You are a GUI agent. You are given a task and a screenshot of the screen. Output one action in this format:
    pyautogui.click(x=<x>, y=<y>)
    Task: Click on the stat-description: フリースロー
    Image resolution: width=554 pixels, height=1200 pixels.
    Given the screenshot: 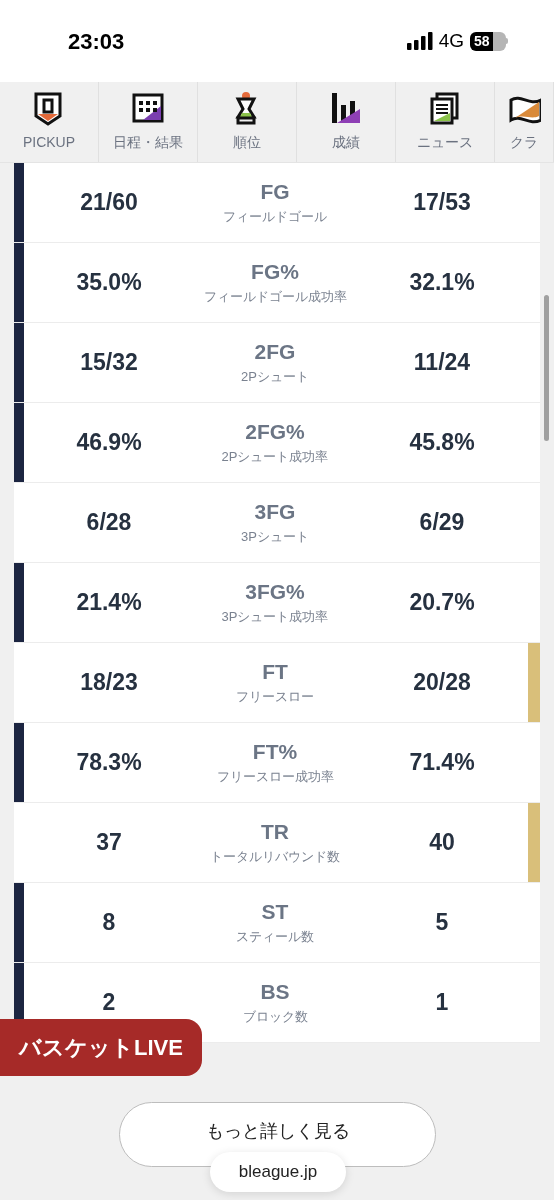 What is the action you would take?
    pyautogui.click(x=275, y=696)
    